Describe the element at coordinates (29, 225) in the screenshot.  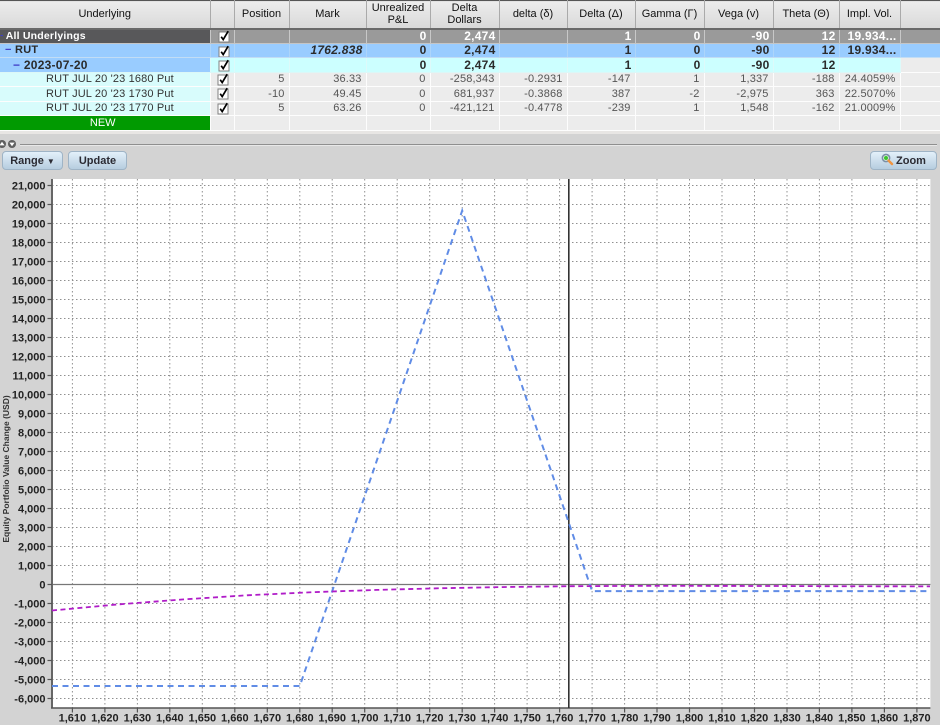
I see `svg-text: 19,000` at that location.